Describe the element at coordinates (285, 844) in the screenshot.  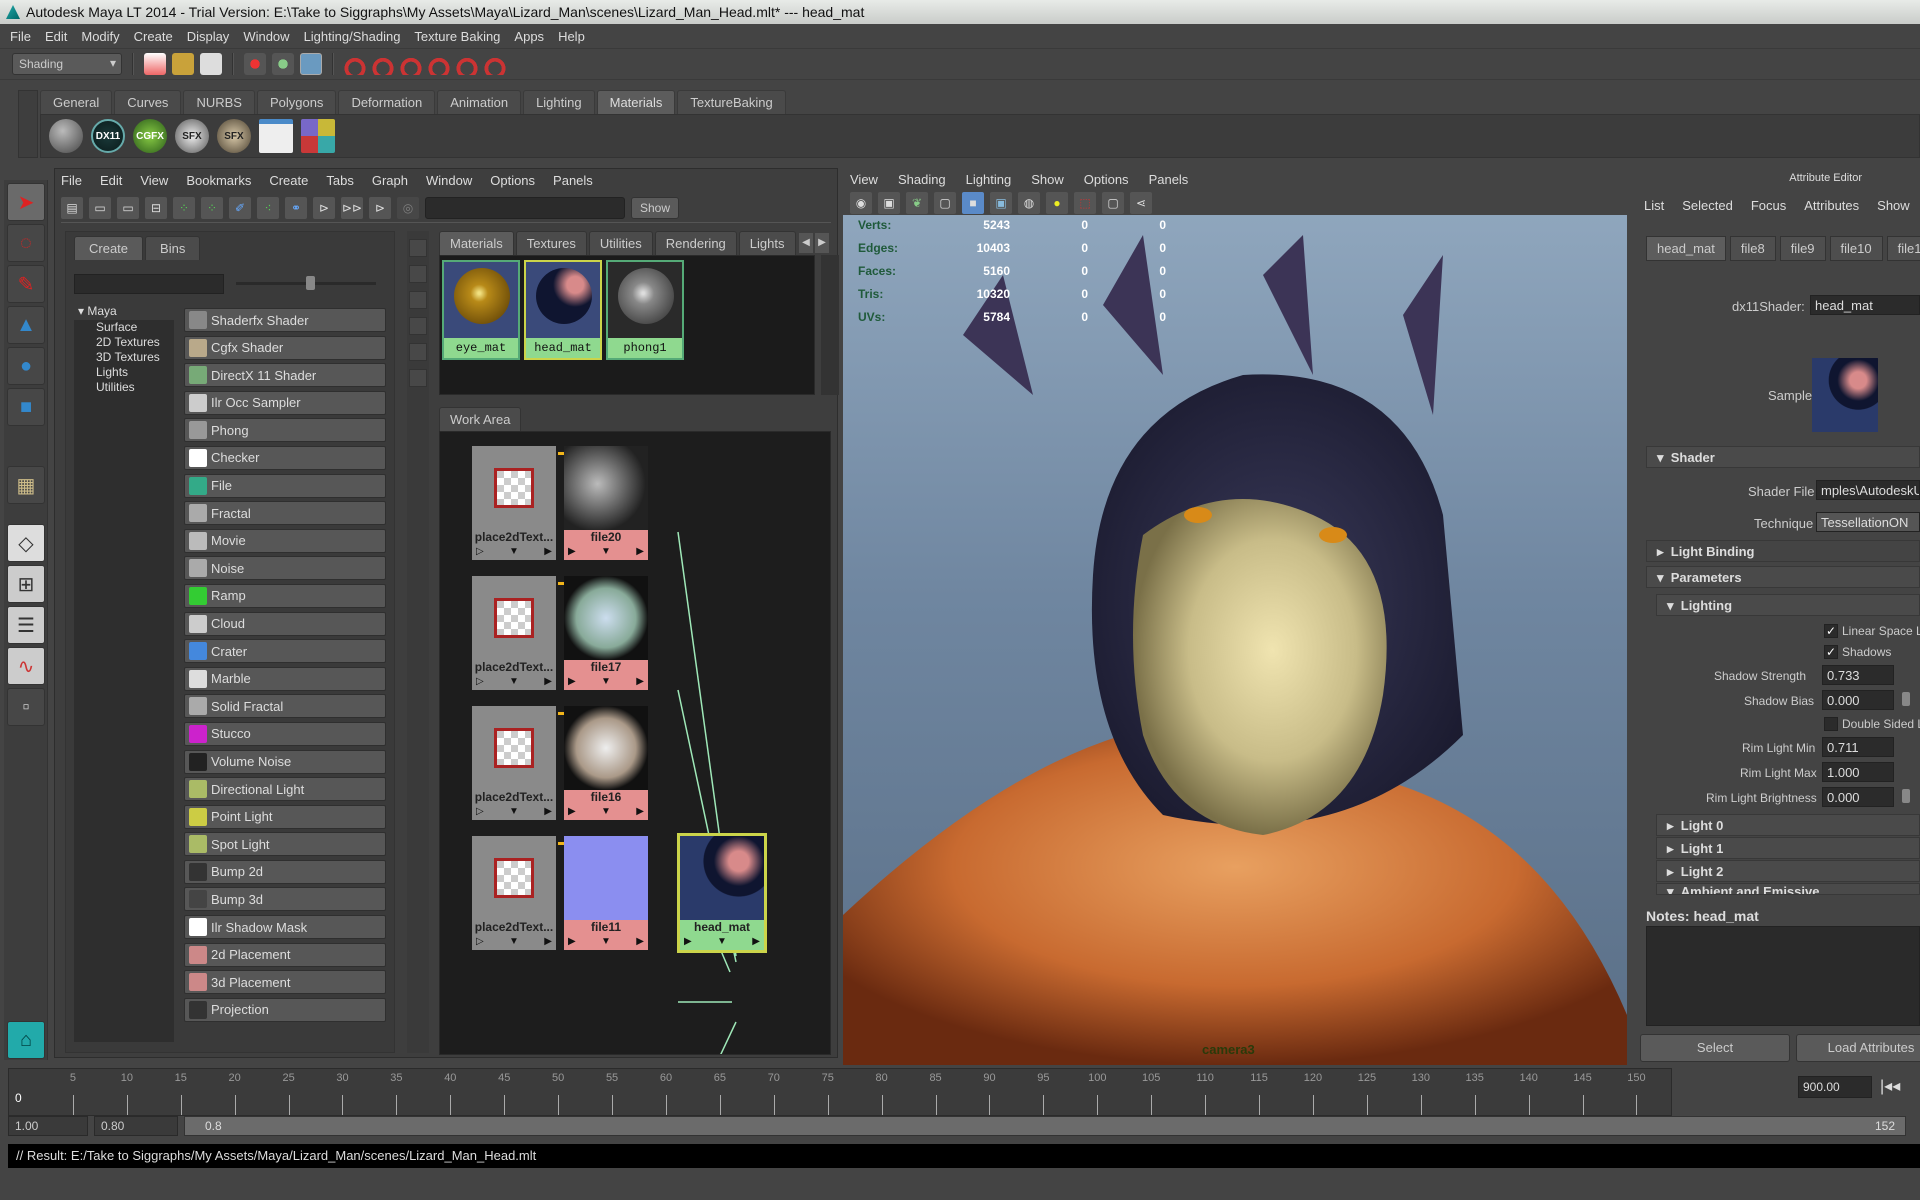
I see `create-item: Spot Light` at that location.